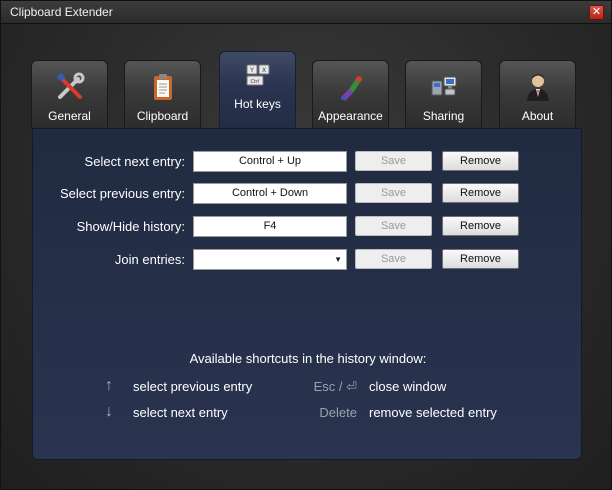 This screenshot has width=612, height=490. What do you see at coordinates (254, 82) in the screenshot?
I see `svg-text: Ctrl` at bounding box center [254, 82].